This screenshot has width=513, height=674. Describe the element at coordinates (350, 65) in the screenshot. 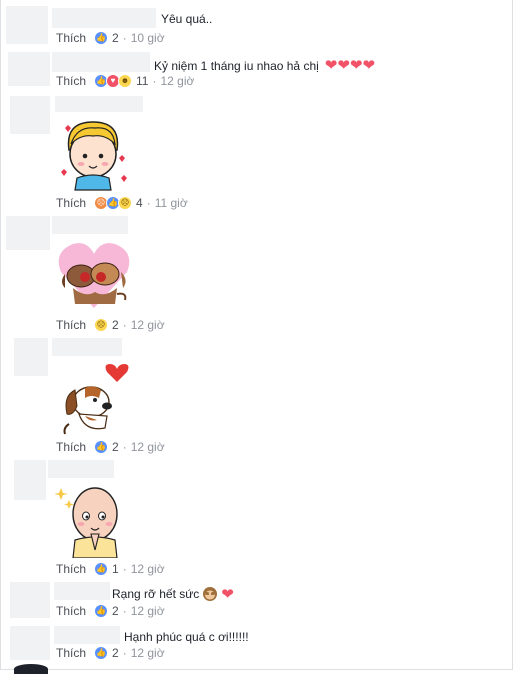

I see `heart-emojis: ❤❤❤❤` at that location.